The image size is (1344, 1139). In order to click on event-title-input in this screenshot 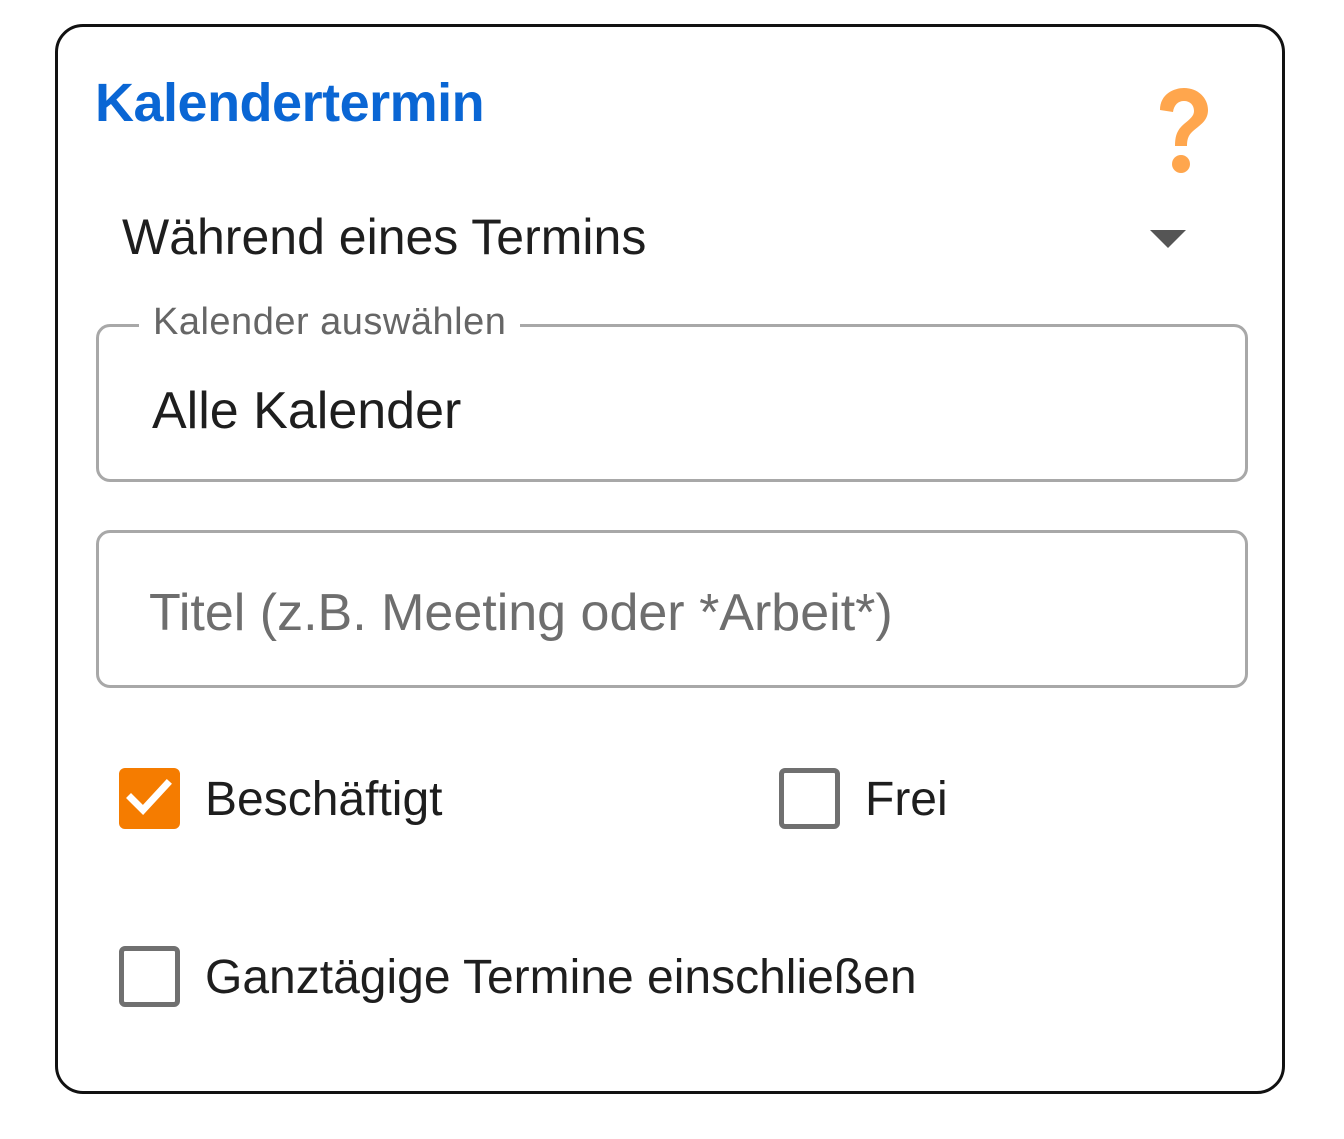, I will do `click(674, 613)`.